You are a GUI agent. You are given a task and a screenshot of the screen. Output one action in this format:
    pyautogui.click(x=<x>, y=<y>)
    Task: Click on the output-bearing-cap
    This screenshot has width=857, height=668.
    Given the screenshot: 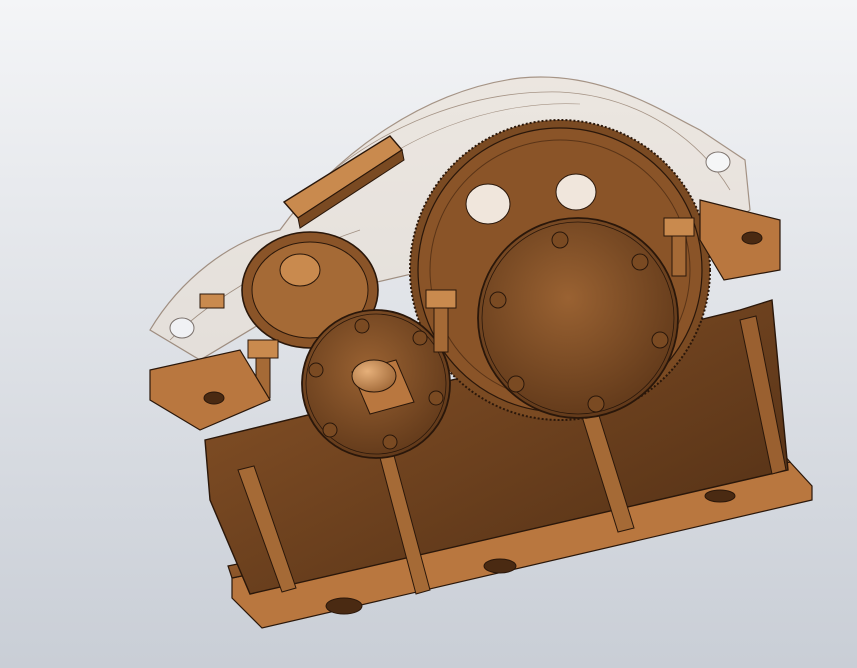 What is the action you would take?
    pyautogui.click(x=578, y=318)
    